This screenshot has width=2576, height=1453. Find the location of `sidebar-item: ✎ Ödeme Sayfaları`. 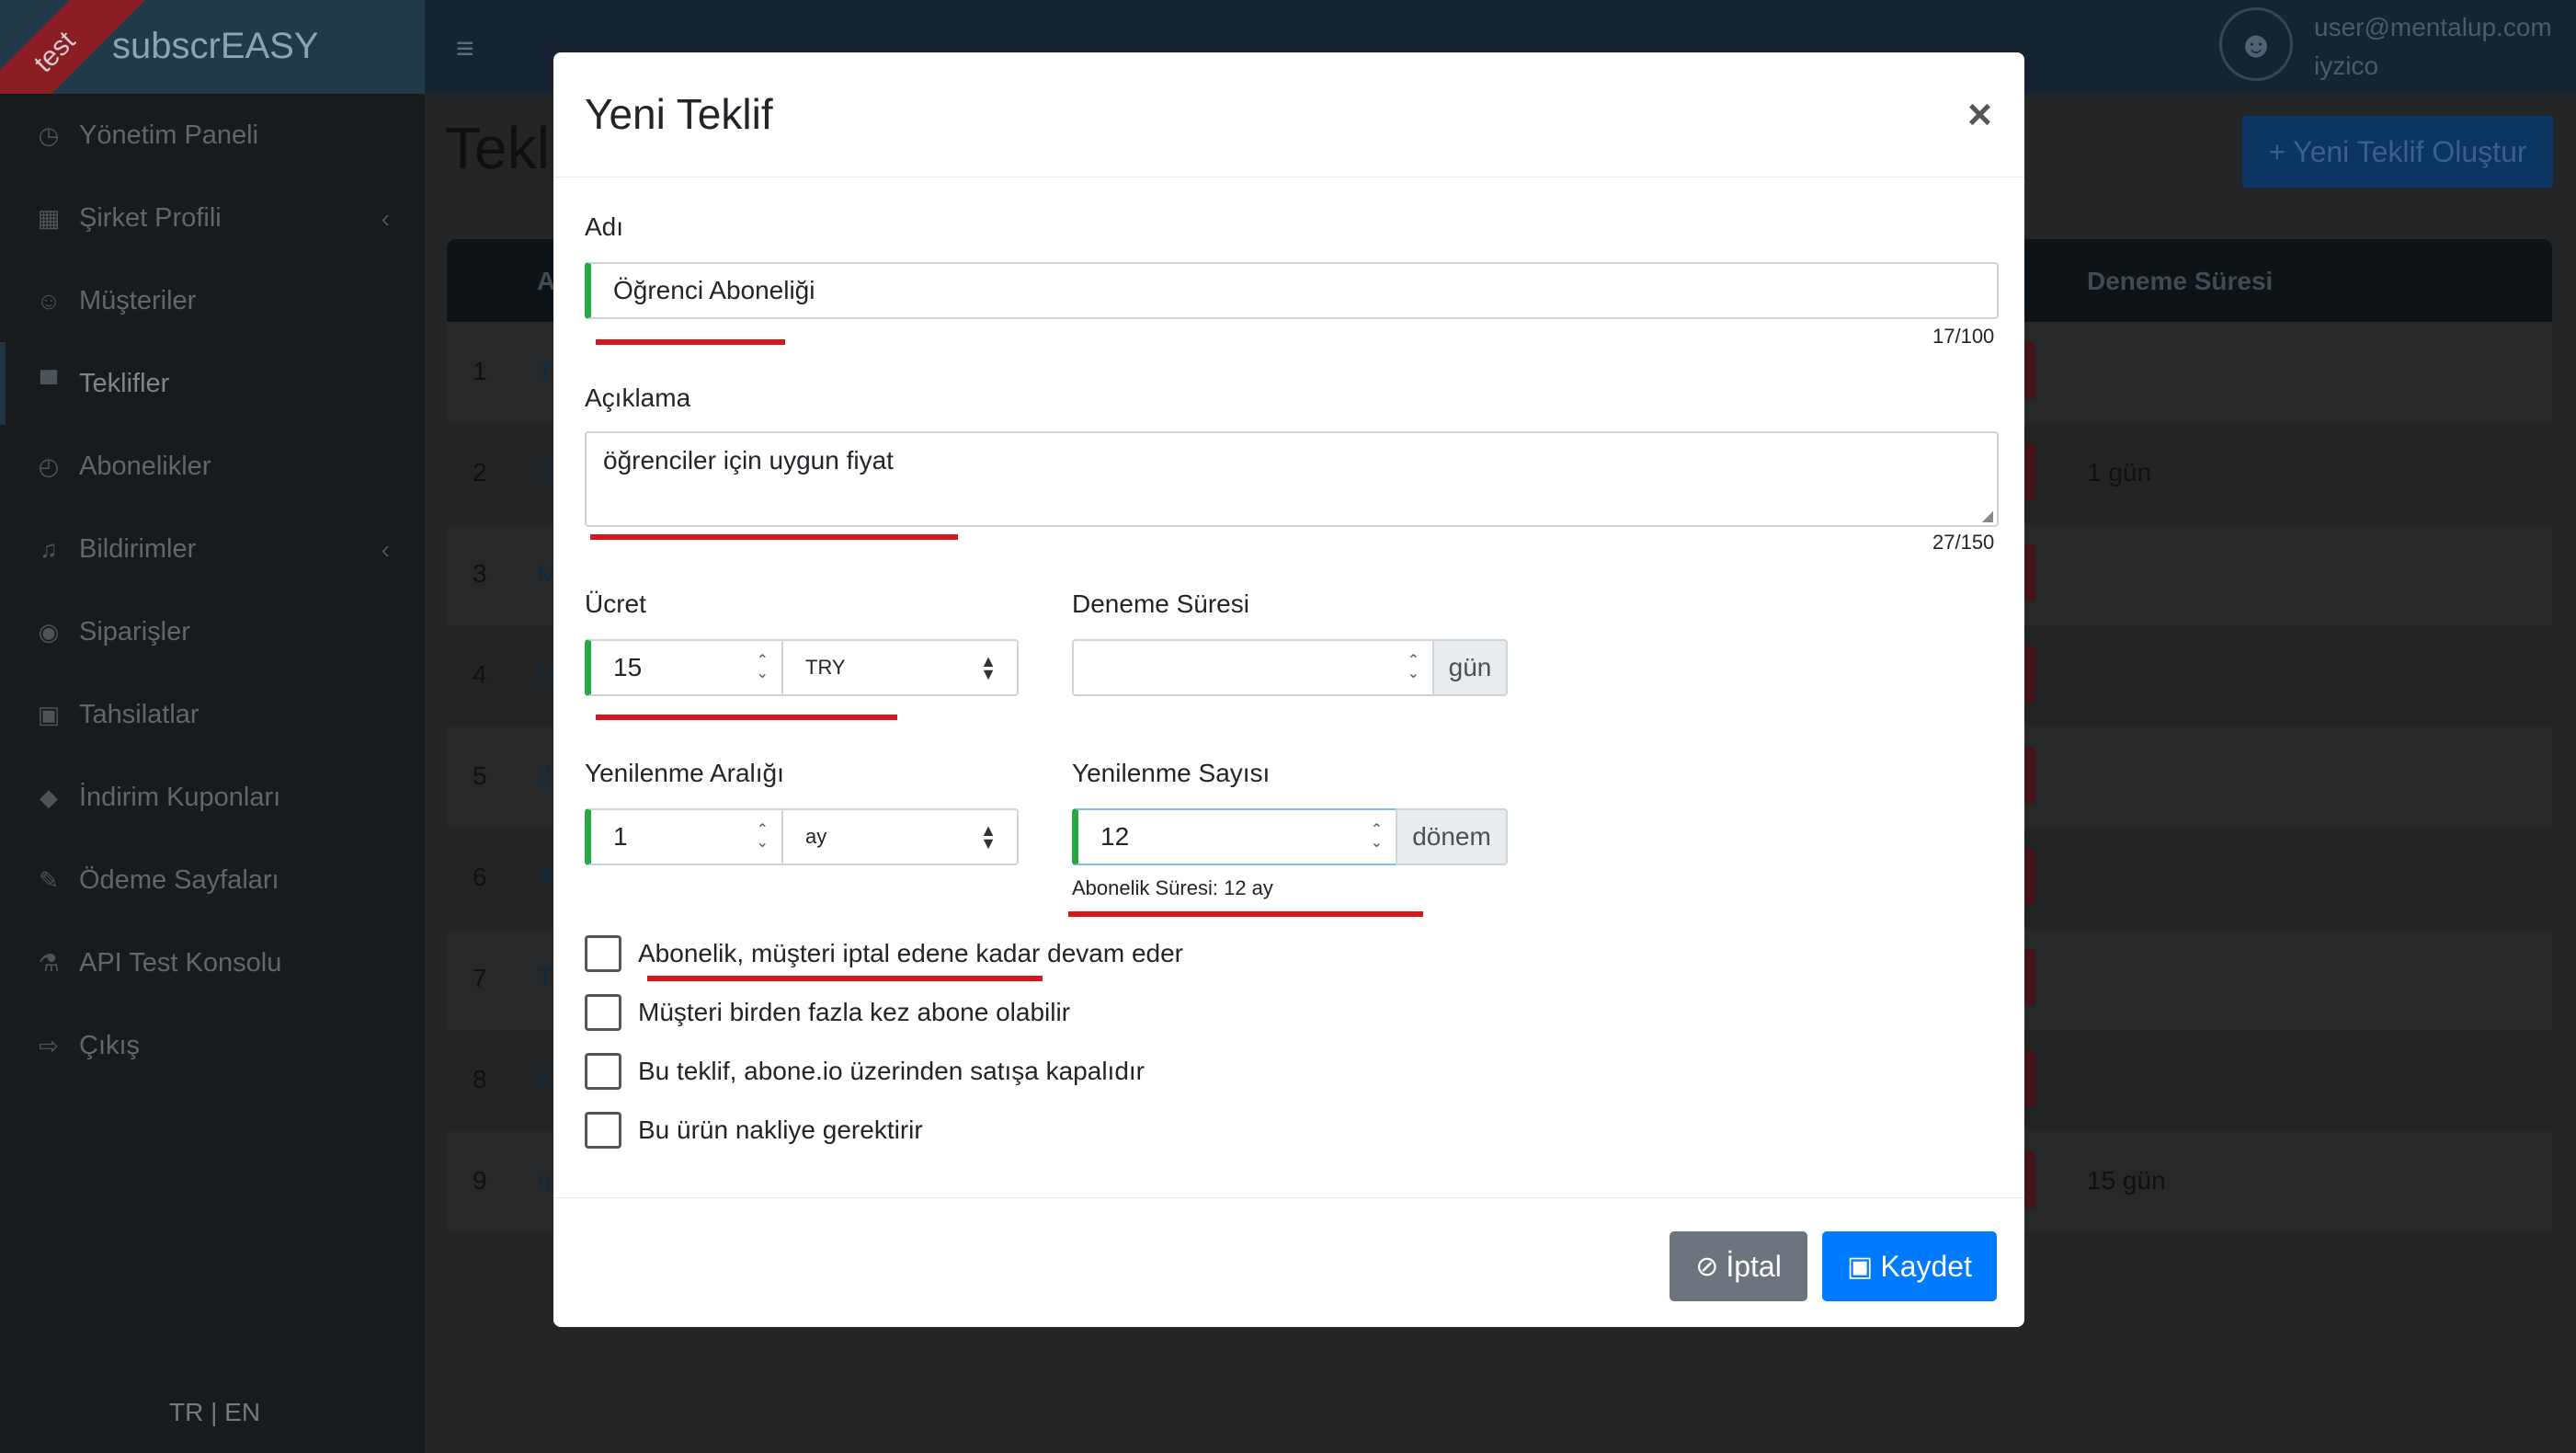

sidebar-item: ✎ Ödeme Sayfaları is located at coordinates (212, 880).